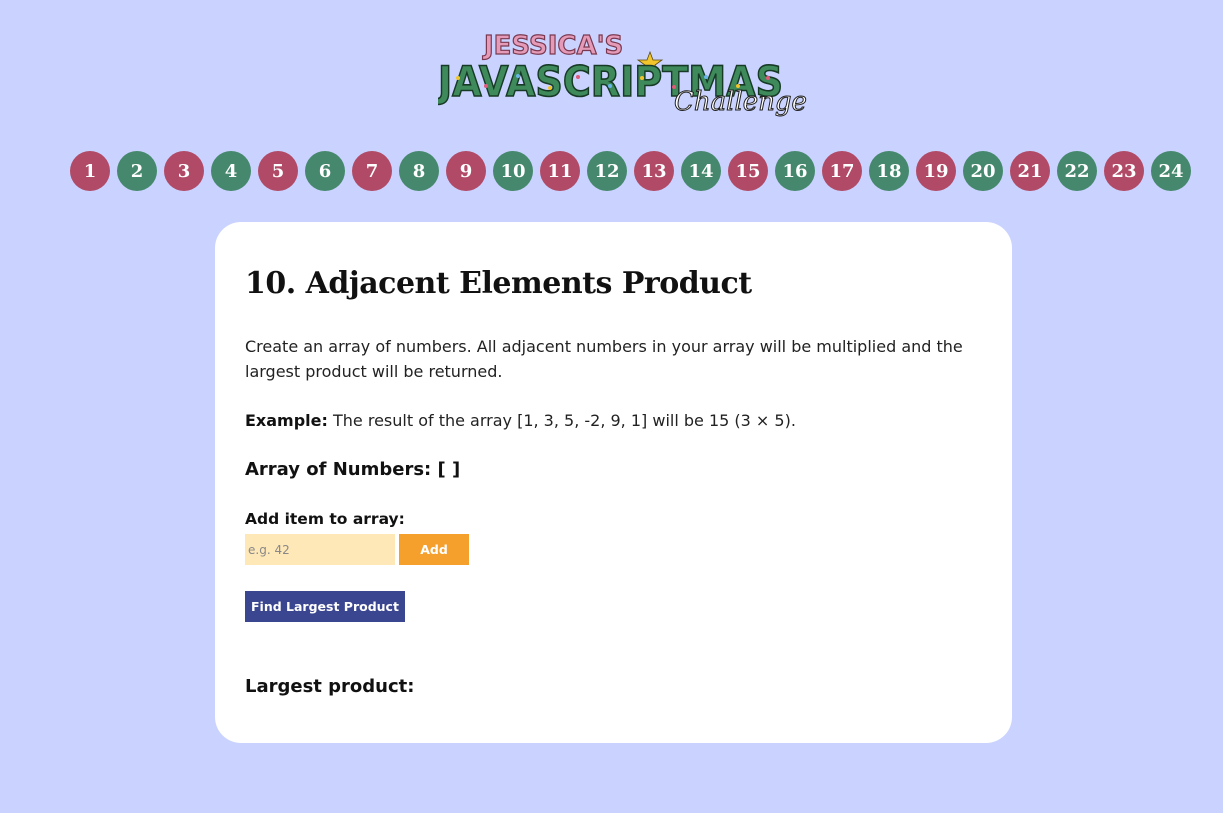  Describe the element at coordinates (795, 171) in the screenshot. I see `day-link-16: 16` at that location.